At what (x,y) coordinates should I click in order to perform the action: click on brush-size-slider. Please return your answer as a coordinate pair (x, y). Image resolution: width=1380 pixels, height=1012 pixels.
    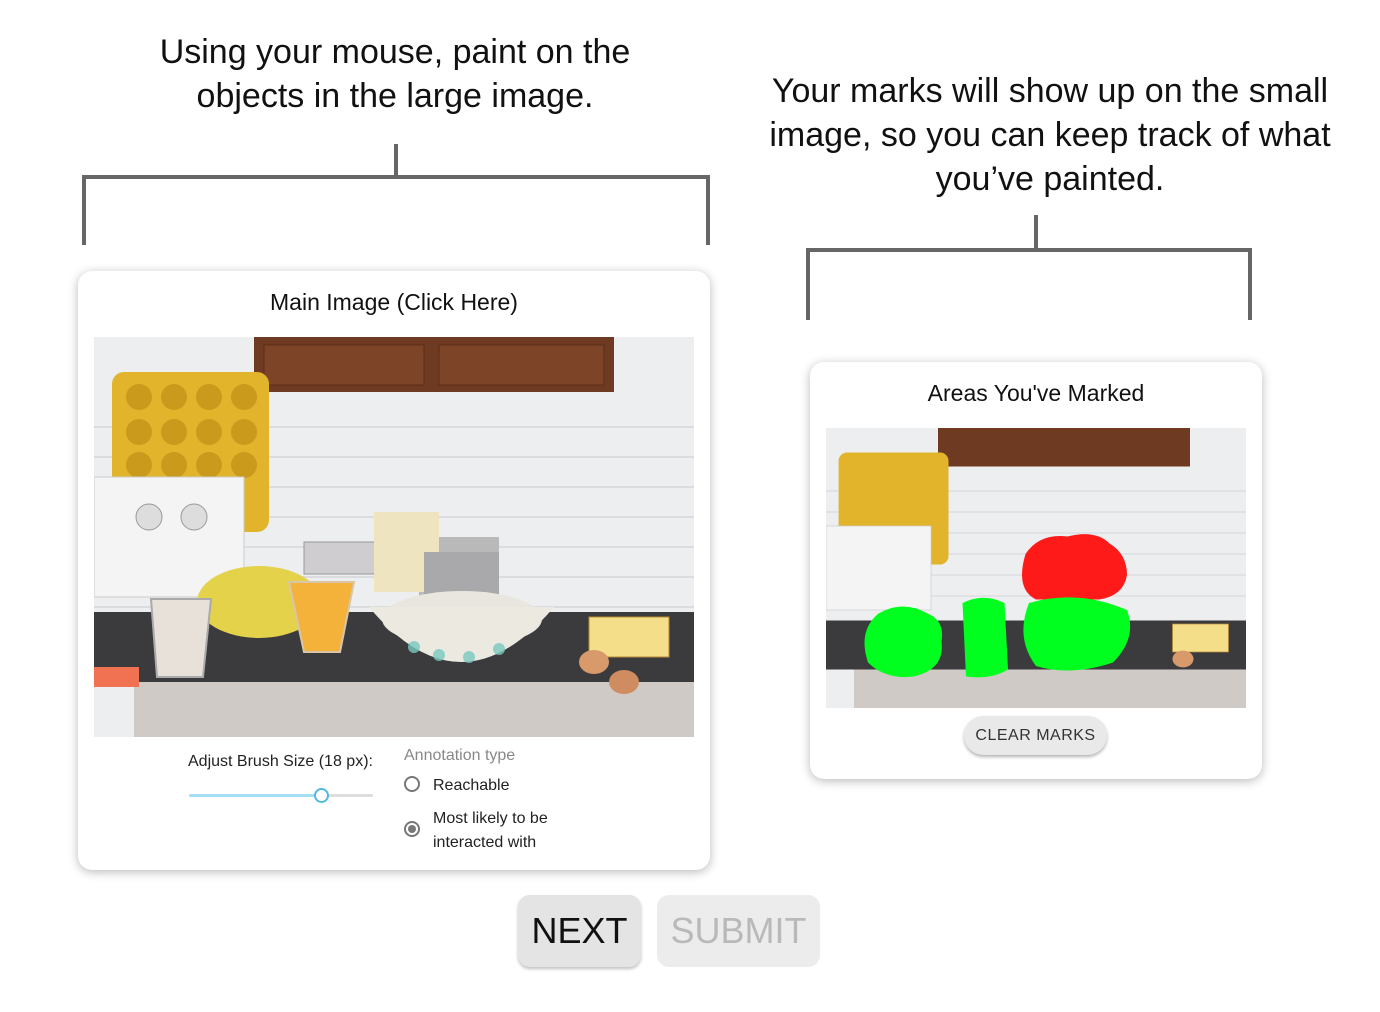
    Looking at the image, I should click on (281, 795).